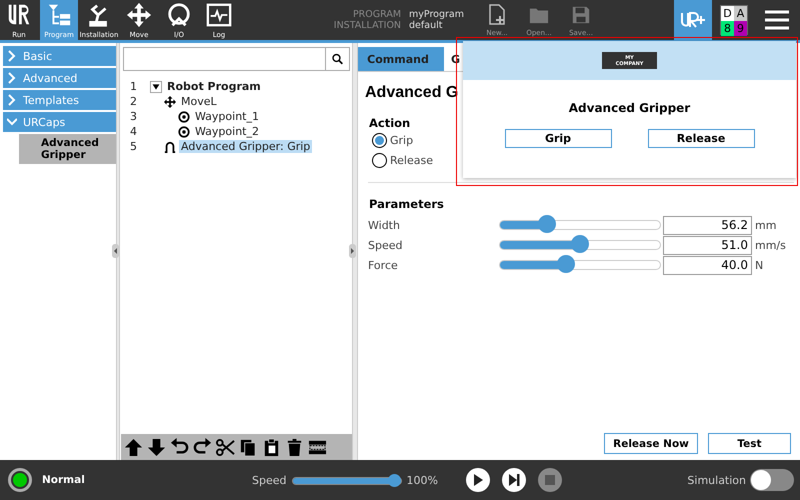  What do you see at coordinates (740, 13) in the screenshot?
I see `status-indicator: A` at bounding box center [740, 13].